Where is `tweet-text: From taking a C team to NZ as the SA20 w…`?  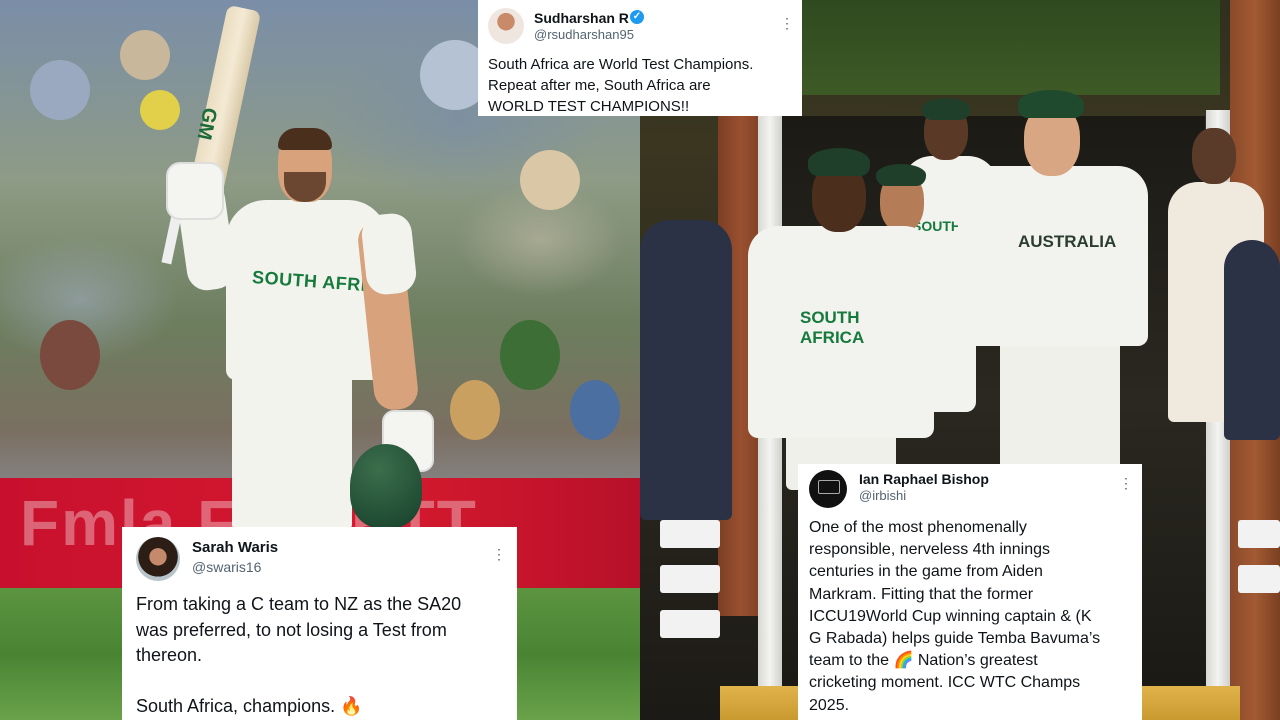
tweet-text: From taking a C team to NZ as the SA20 w… is located at coordinates (299, 655).